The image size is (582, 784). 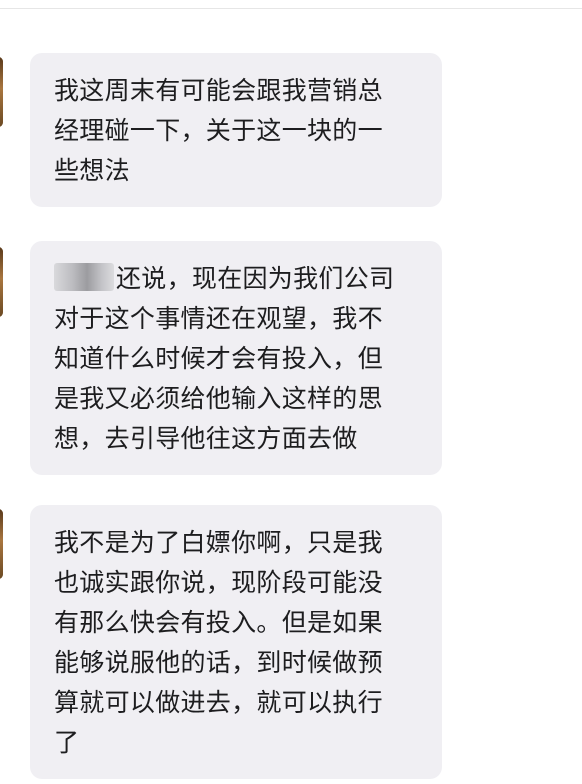 What do you see at coordinates (92, 170) in the screenshot?
I see `message-text-line: 些想法` at bounding box center [92, 170].